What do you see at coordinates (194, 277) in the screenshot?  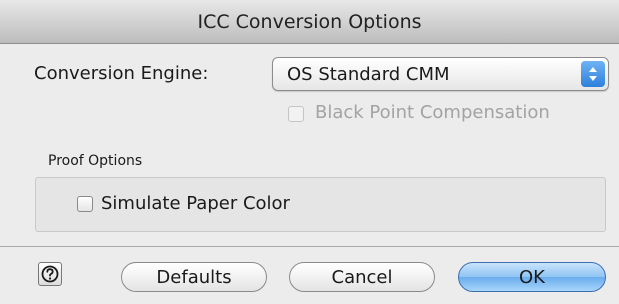 I see `defaults-button: Defaults` at bounding box center [194, 277].